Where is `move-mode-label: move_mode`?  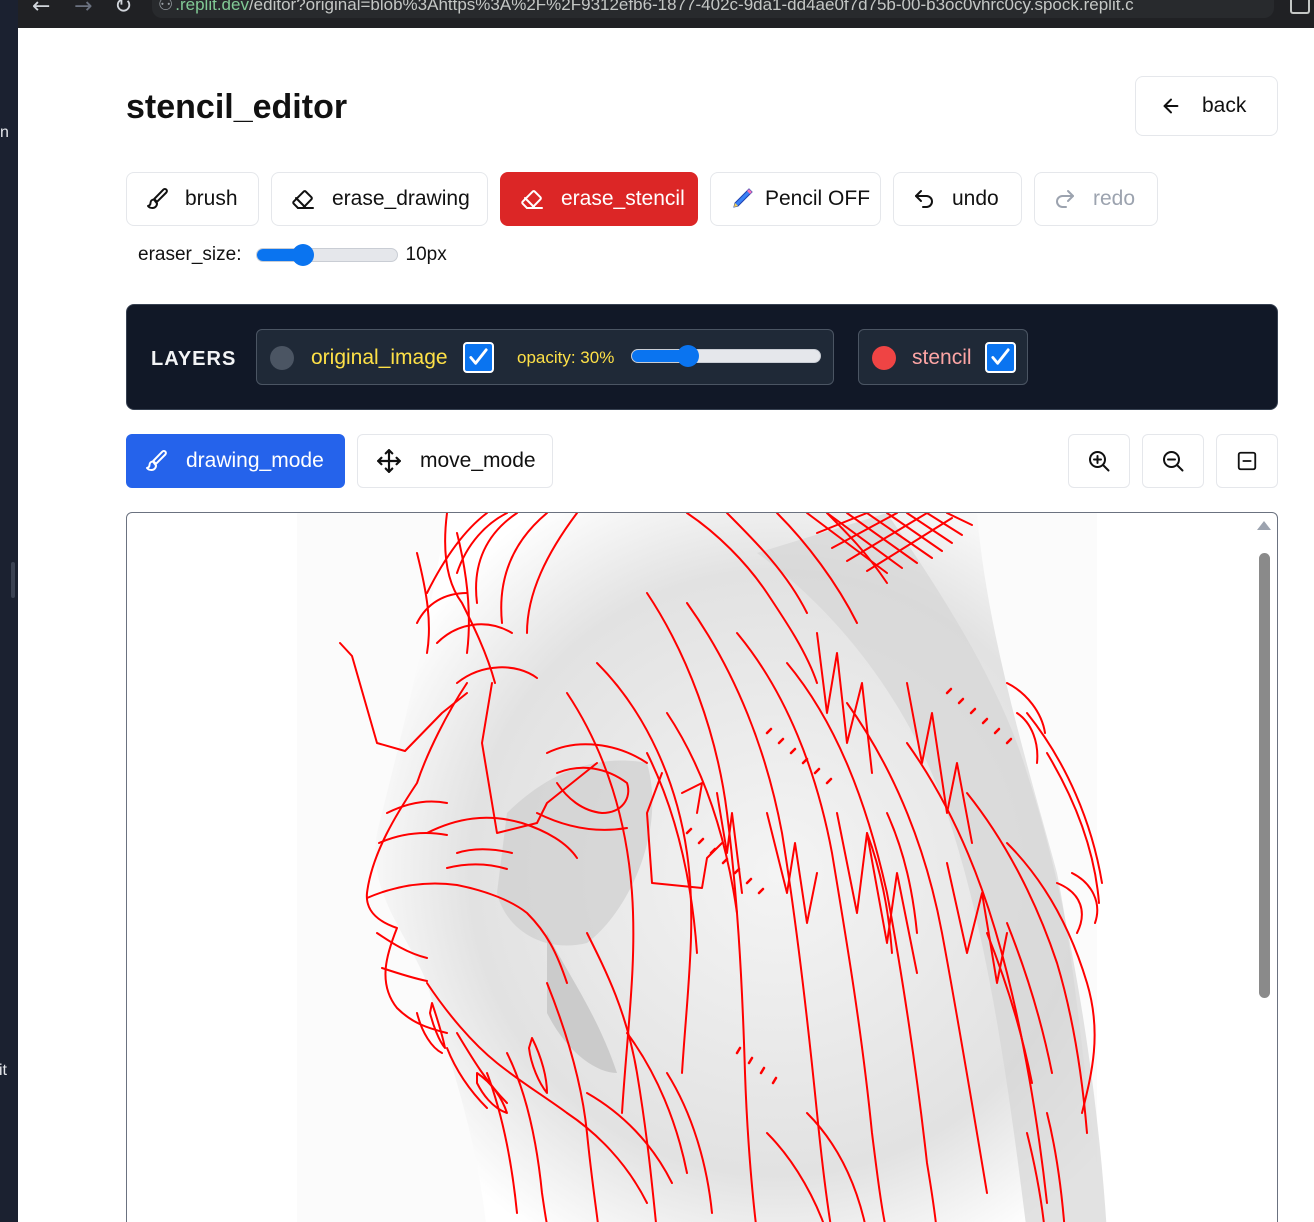 move-mode-label: move_mode is located at coordinates (478, 460).